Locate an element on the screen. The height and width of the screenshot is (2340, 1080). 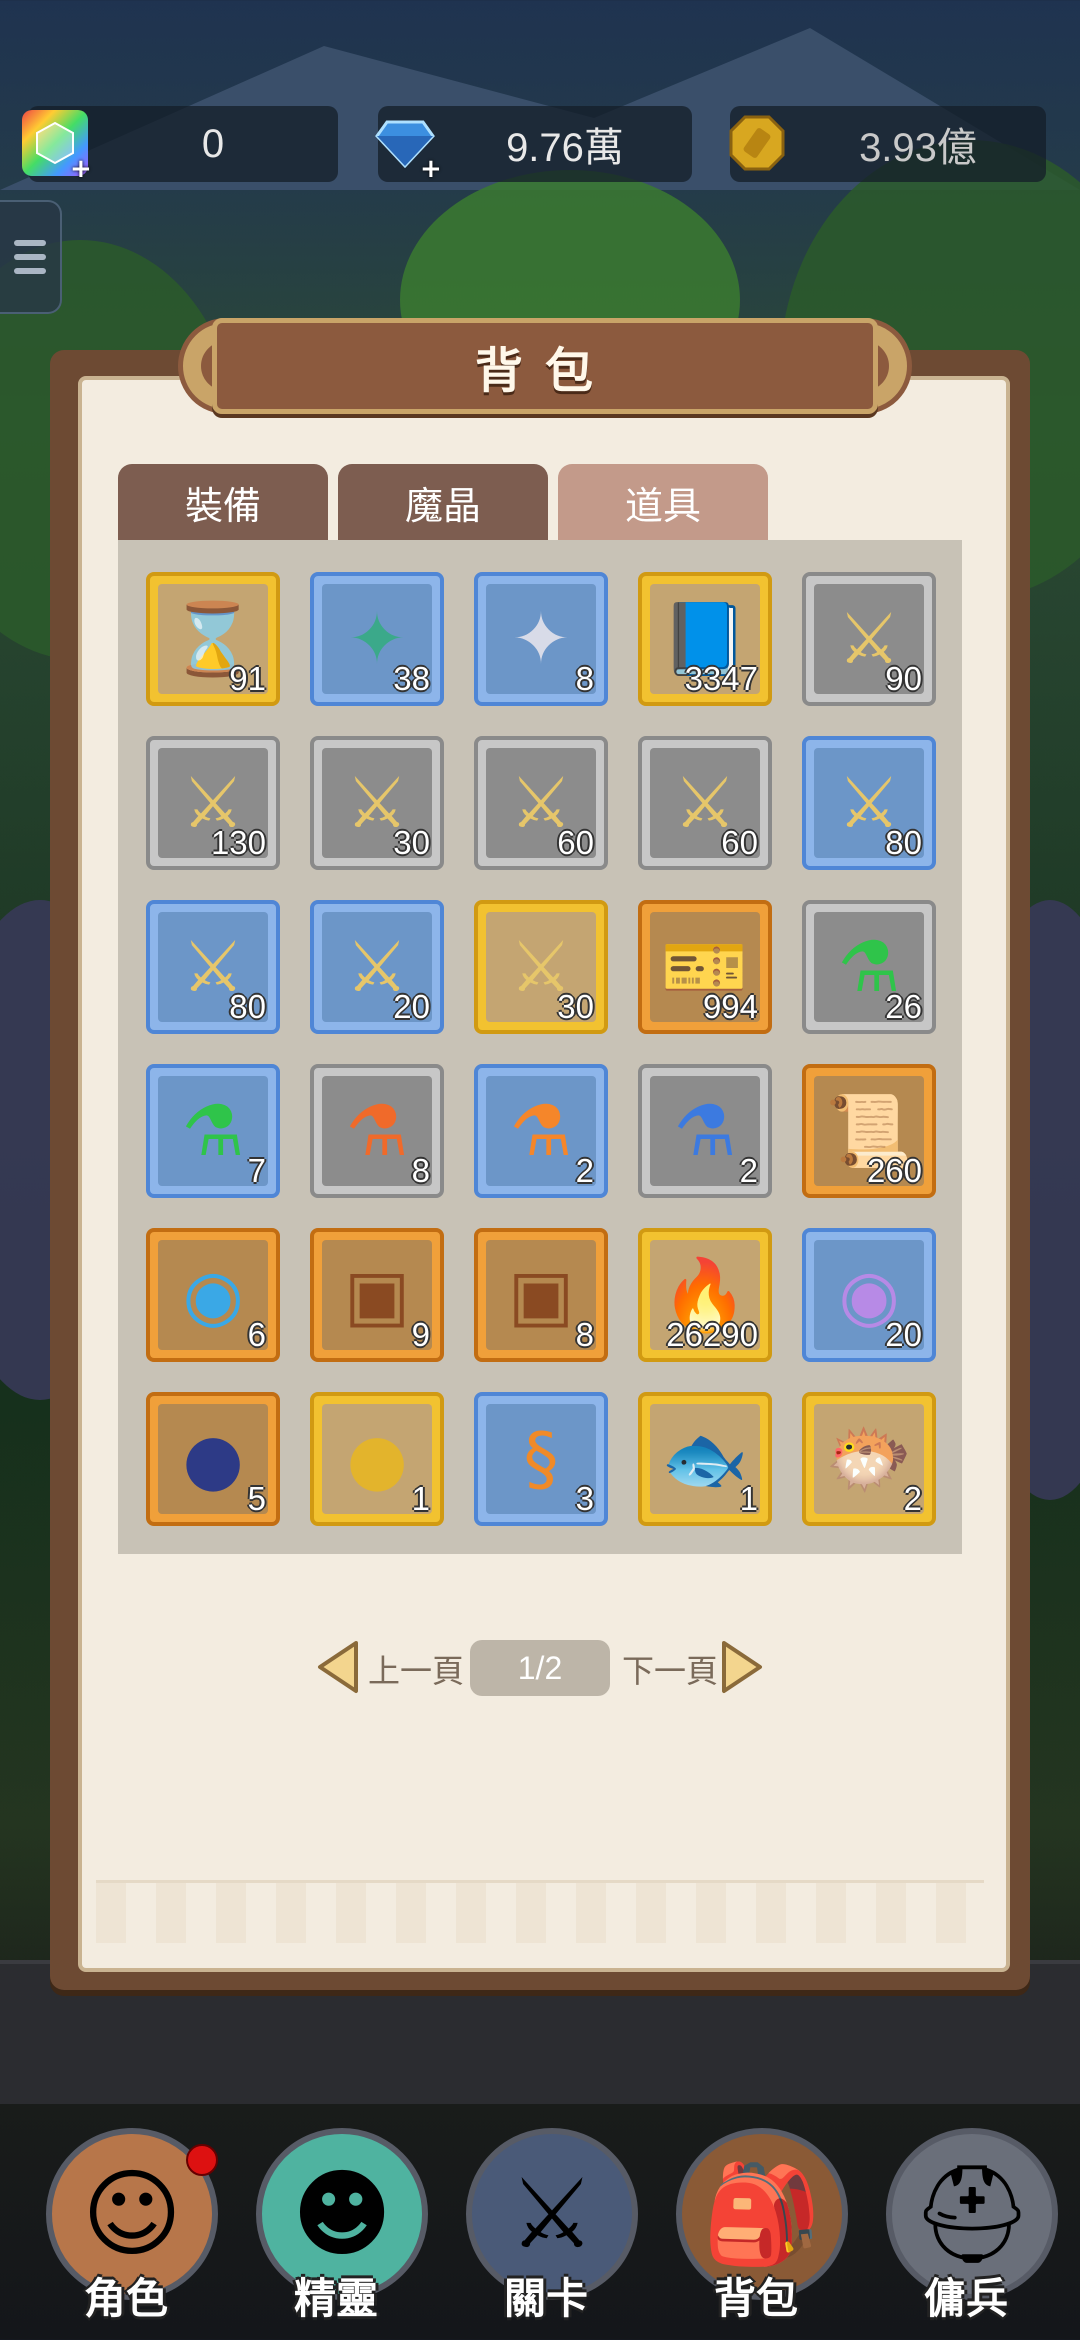
item-slot: ◉ 6 is located at coordinates (213, 1295).